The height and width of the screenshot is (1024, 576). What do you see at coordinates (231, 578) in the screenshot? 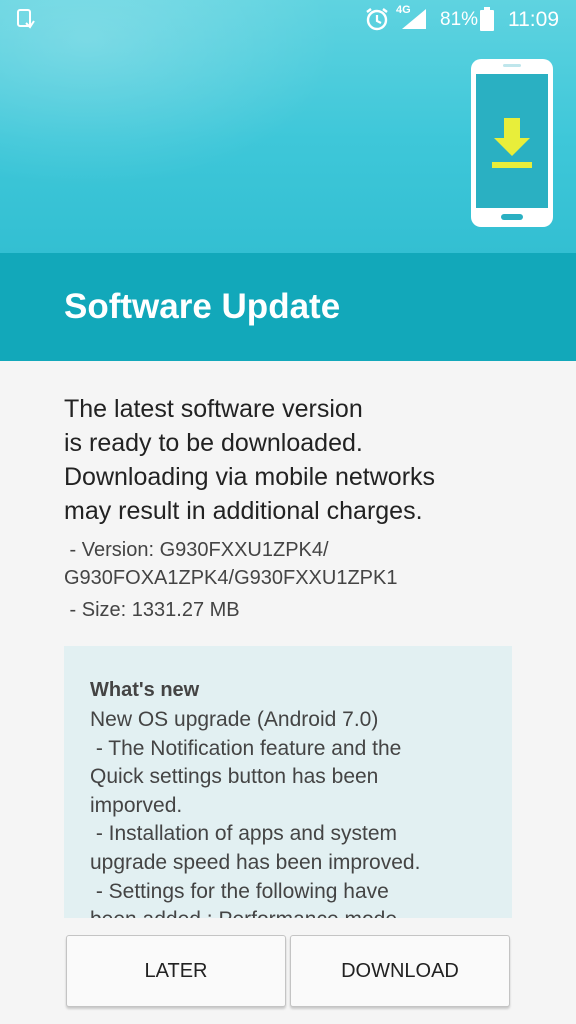
I see `version-line: G930FOXA1ZPK4/G930FXXU1ZPK1` at bounding box center [231, 578].